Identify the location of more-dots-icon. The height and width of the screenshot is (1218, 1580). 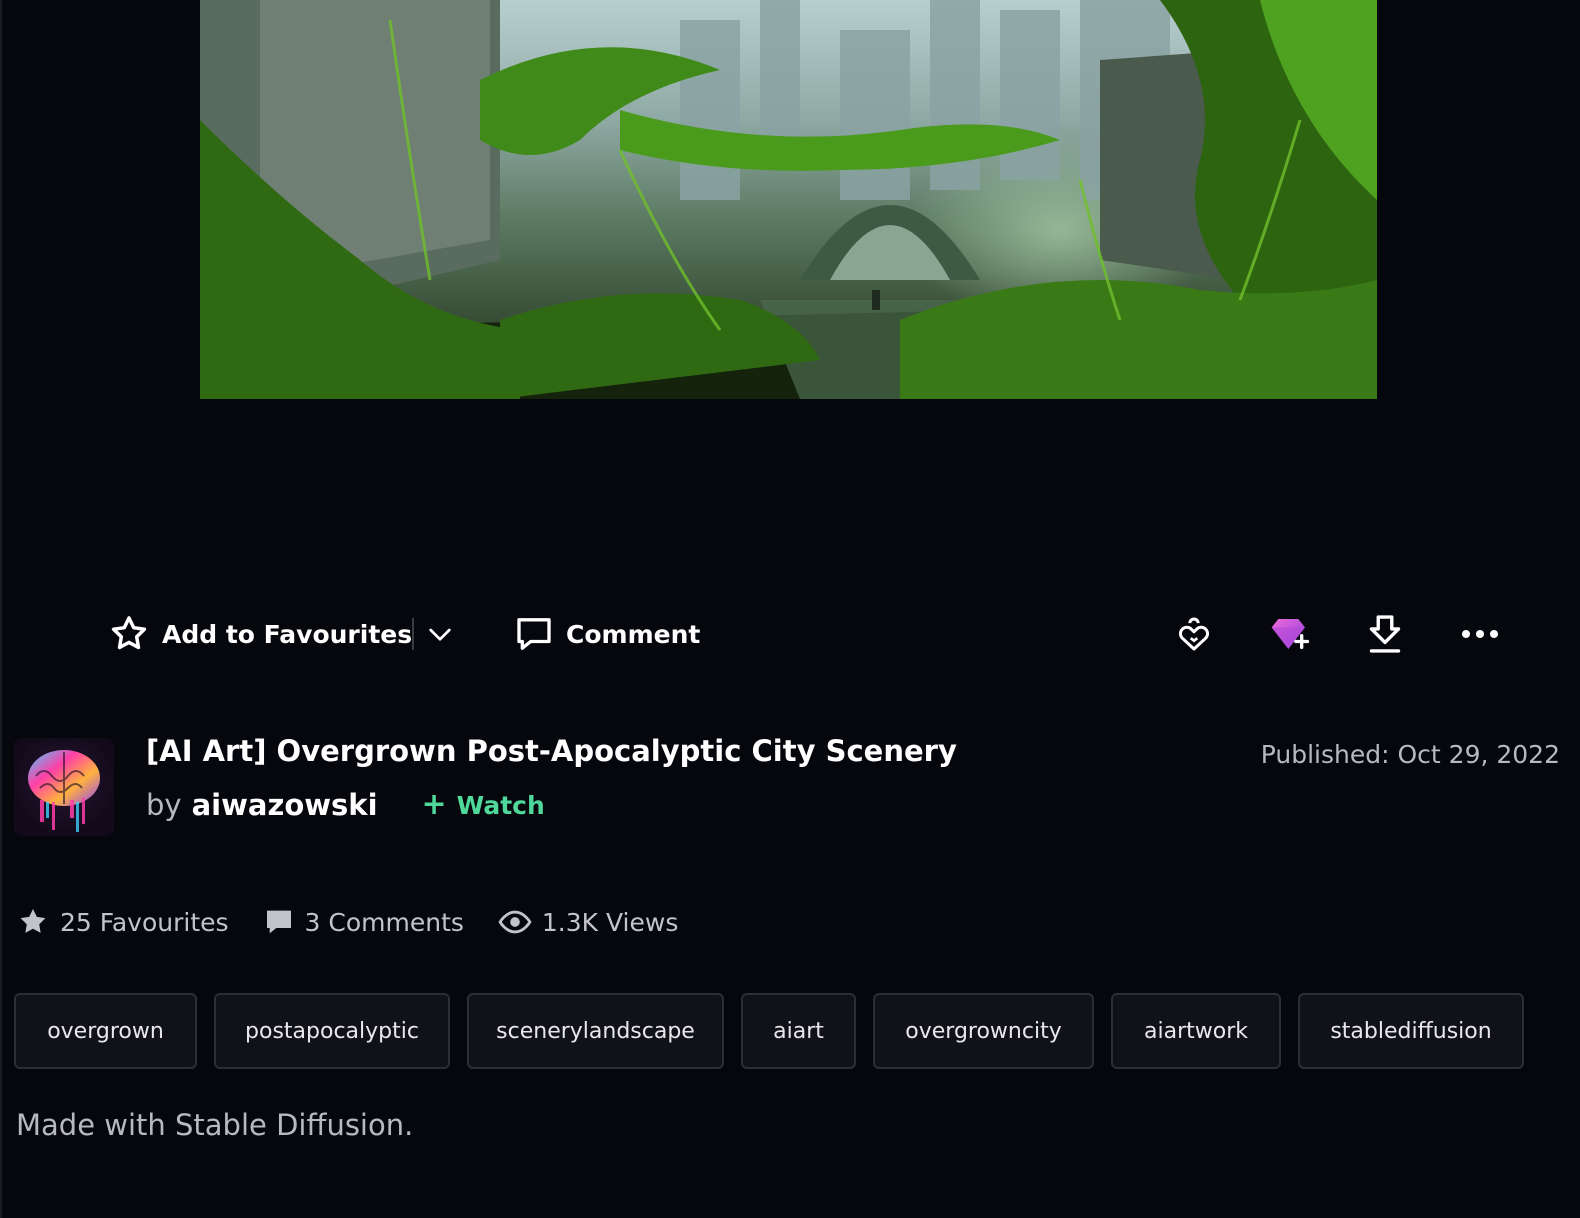
(1480, 634).